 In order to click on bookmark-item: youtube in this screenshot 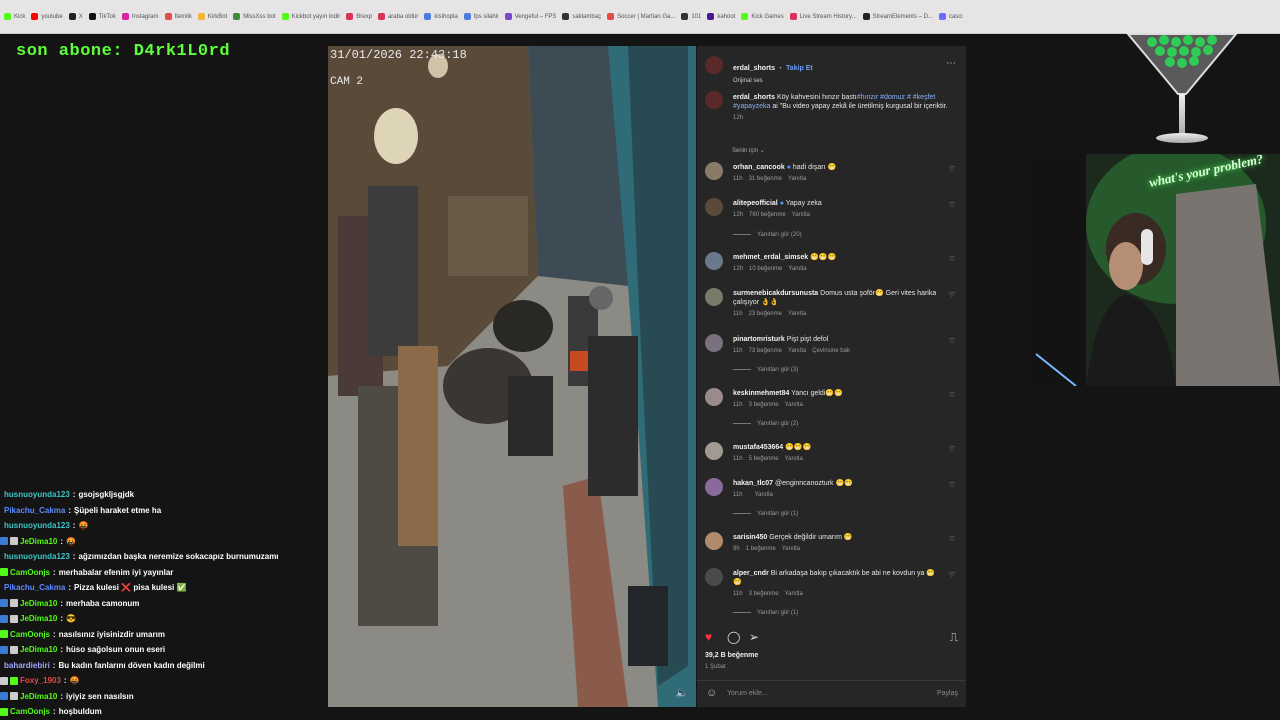, I will do `click(47, 16)`.